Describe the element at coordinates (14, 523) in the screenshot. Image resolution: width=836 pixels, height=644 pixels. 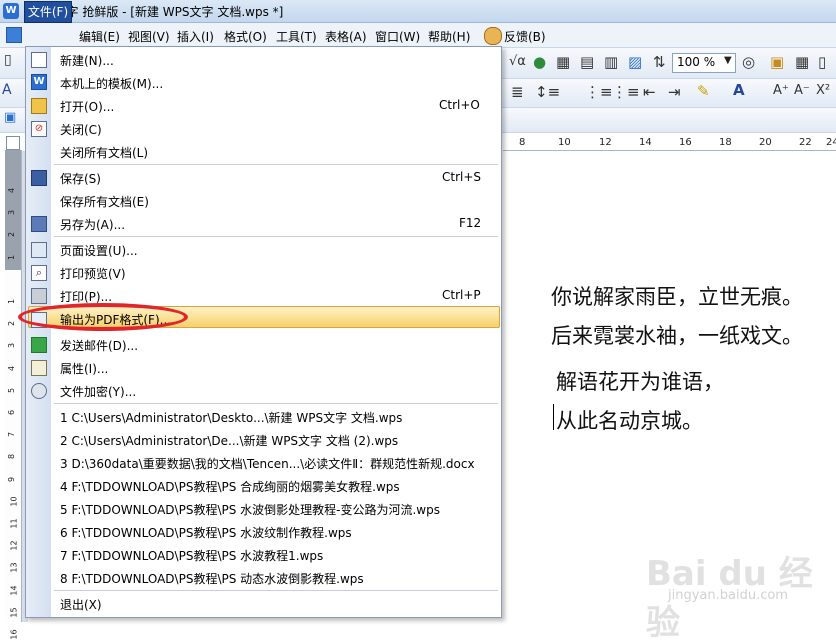
I see `ruler-number: 11` at that location.